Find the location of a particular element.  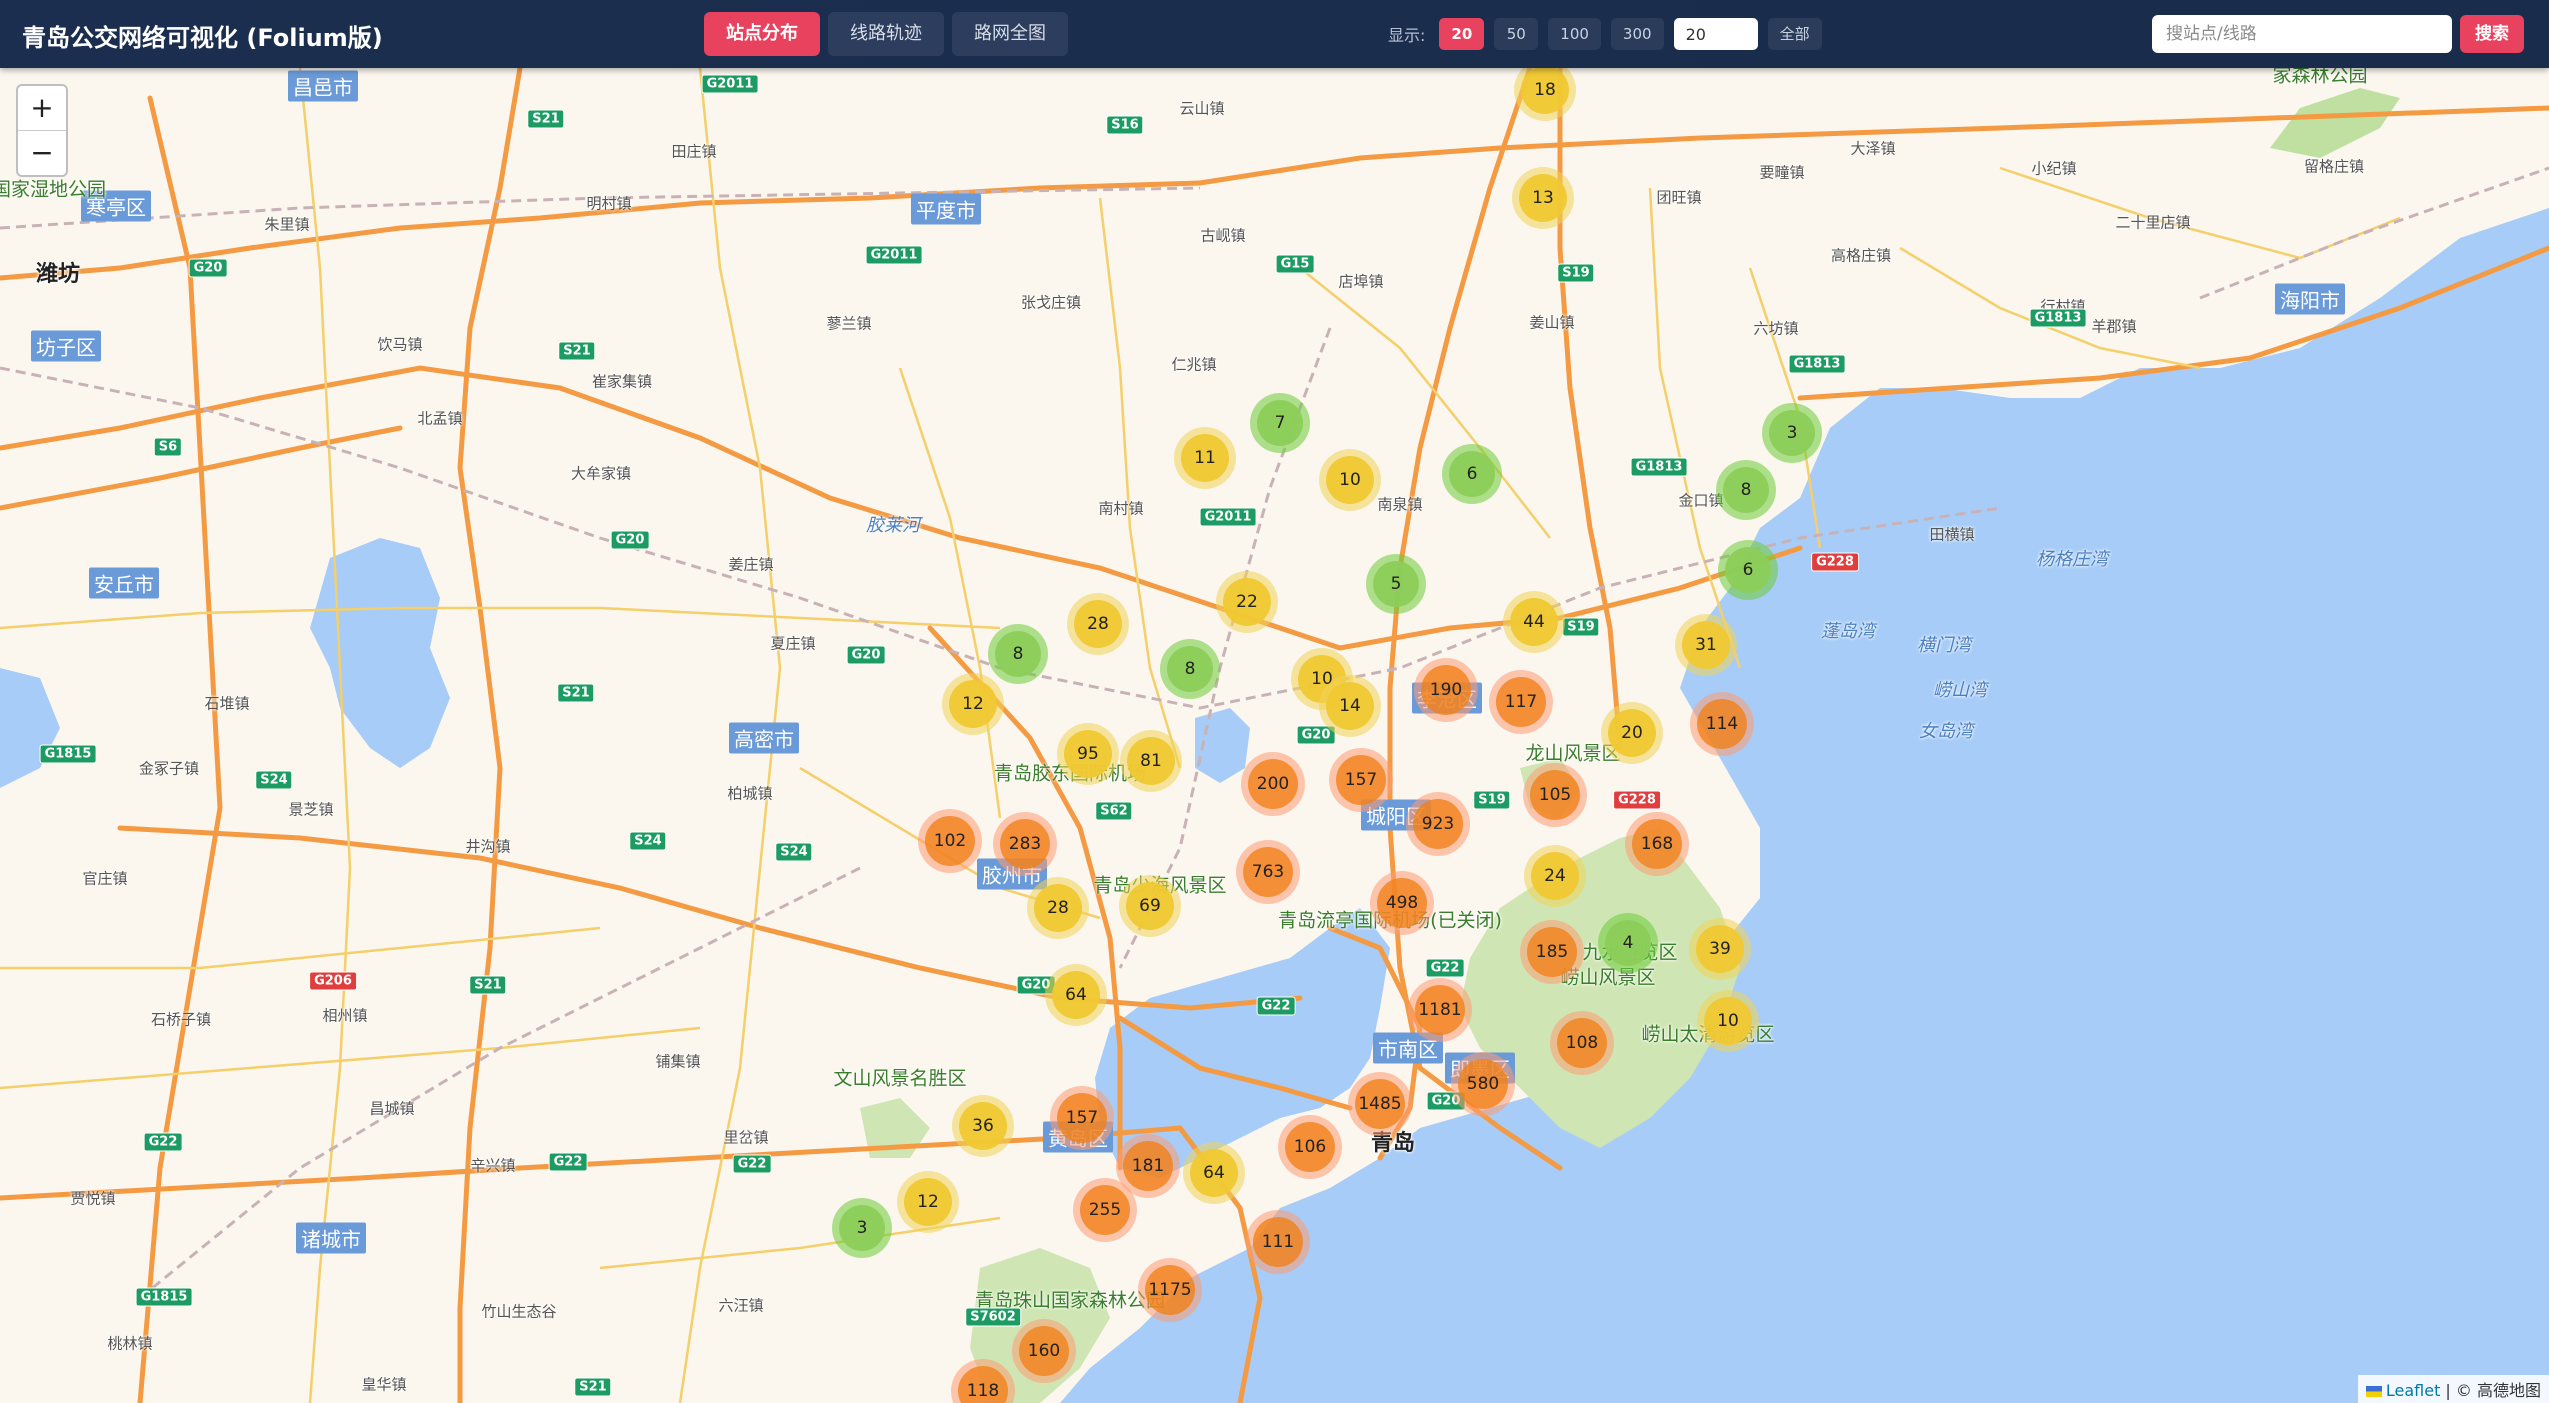

station-cluster: 1181 is located at coordinates (1440, 1010).